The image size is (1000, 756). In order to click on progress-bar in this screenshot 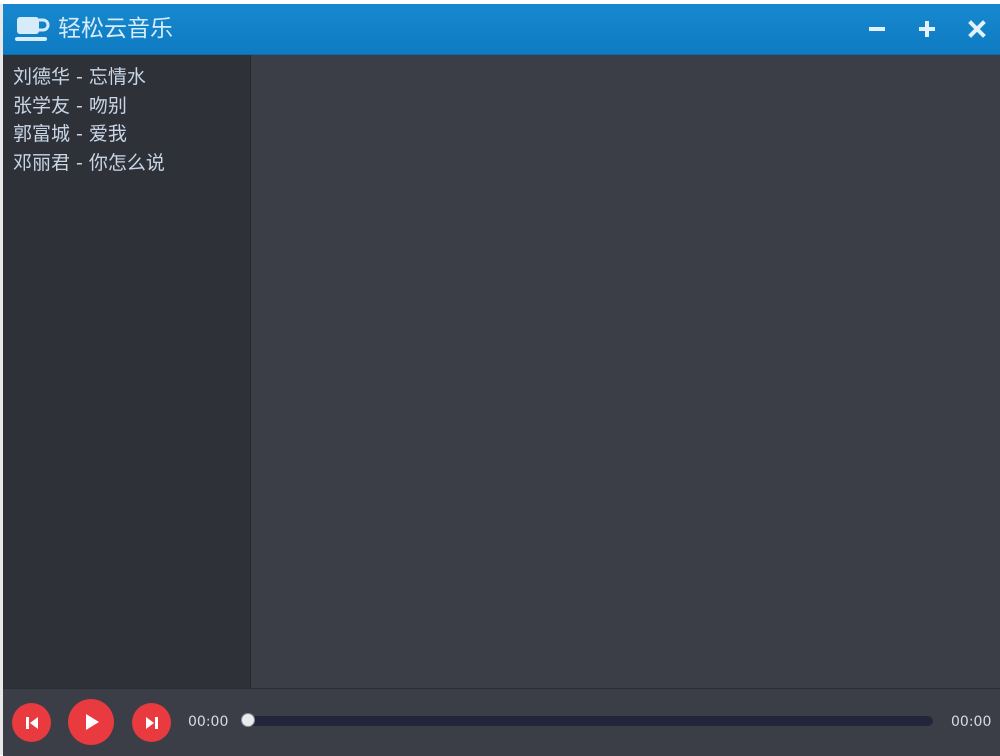, I will do `click(587, 720)`.